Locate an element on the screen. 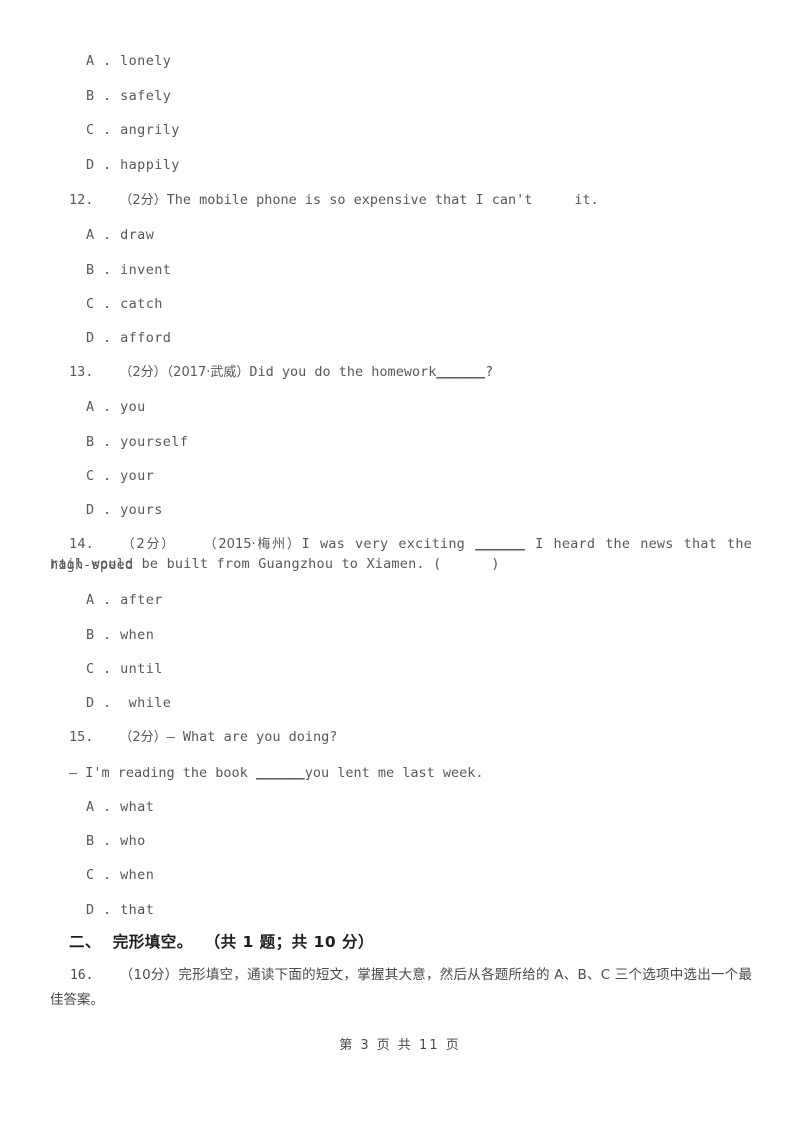 The width and height of the screenshot is (800, 1132). section-heading: 二、 完形填空。 （共 1 题；共 10 分） is located at coordinates (222, 942).